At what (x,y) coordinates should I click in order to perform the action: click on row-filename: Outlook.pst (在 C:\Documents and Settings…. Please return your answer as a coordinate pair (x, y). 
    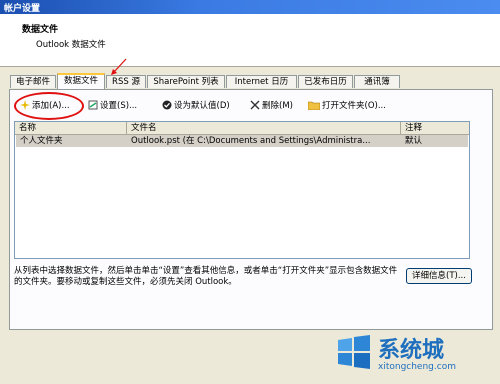
    Looking at the image, I should click on (251, 141).